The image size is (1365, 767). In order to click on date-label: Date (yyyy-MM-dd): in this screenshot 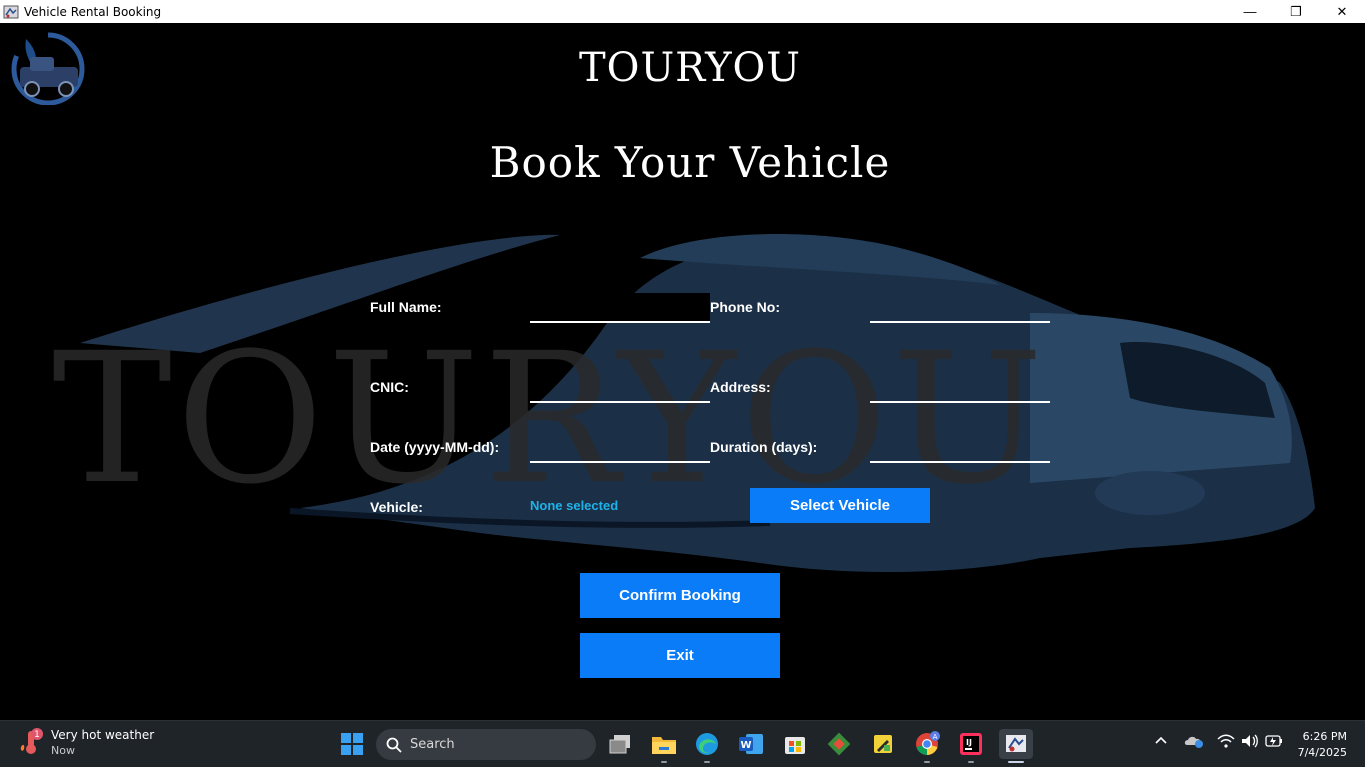, I will do `click(435, 447)`.